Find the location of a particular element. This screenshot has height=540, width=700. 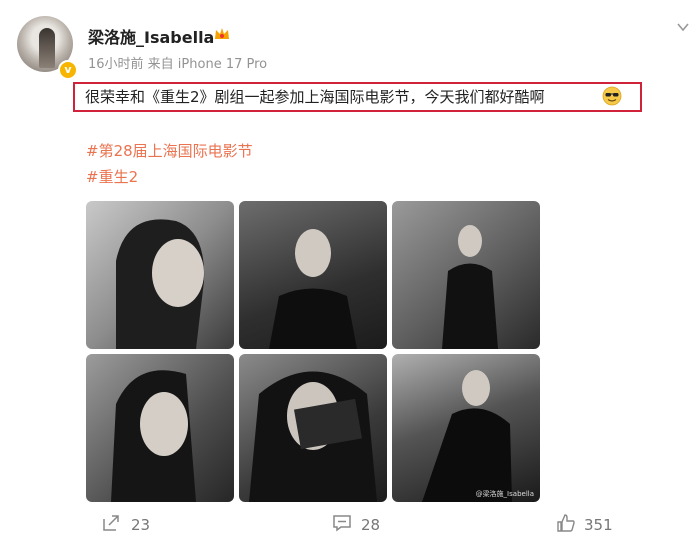

repost-icon is located at coordinates (111, 523).